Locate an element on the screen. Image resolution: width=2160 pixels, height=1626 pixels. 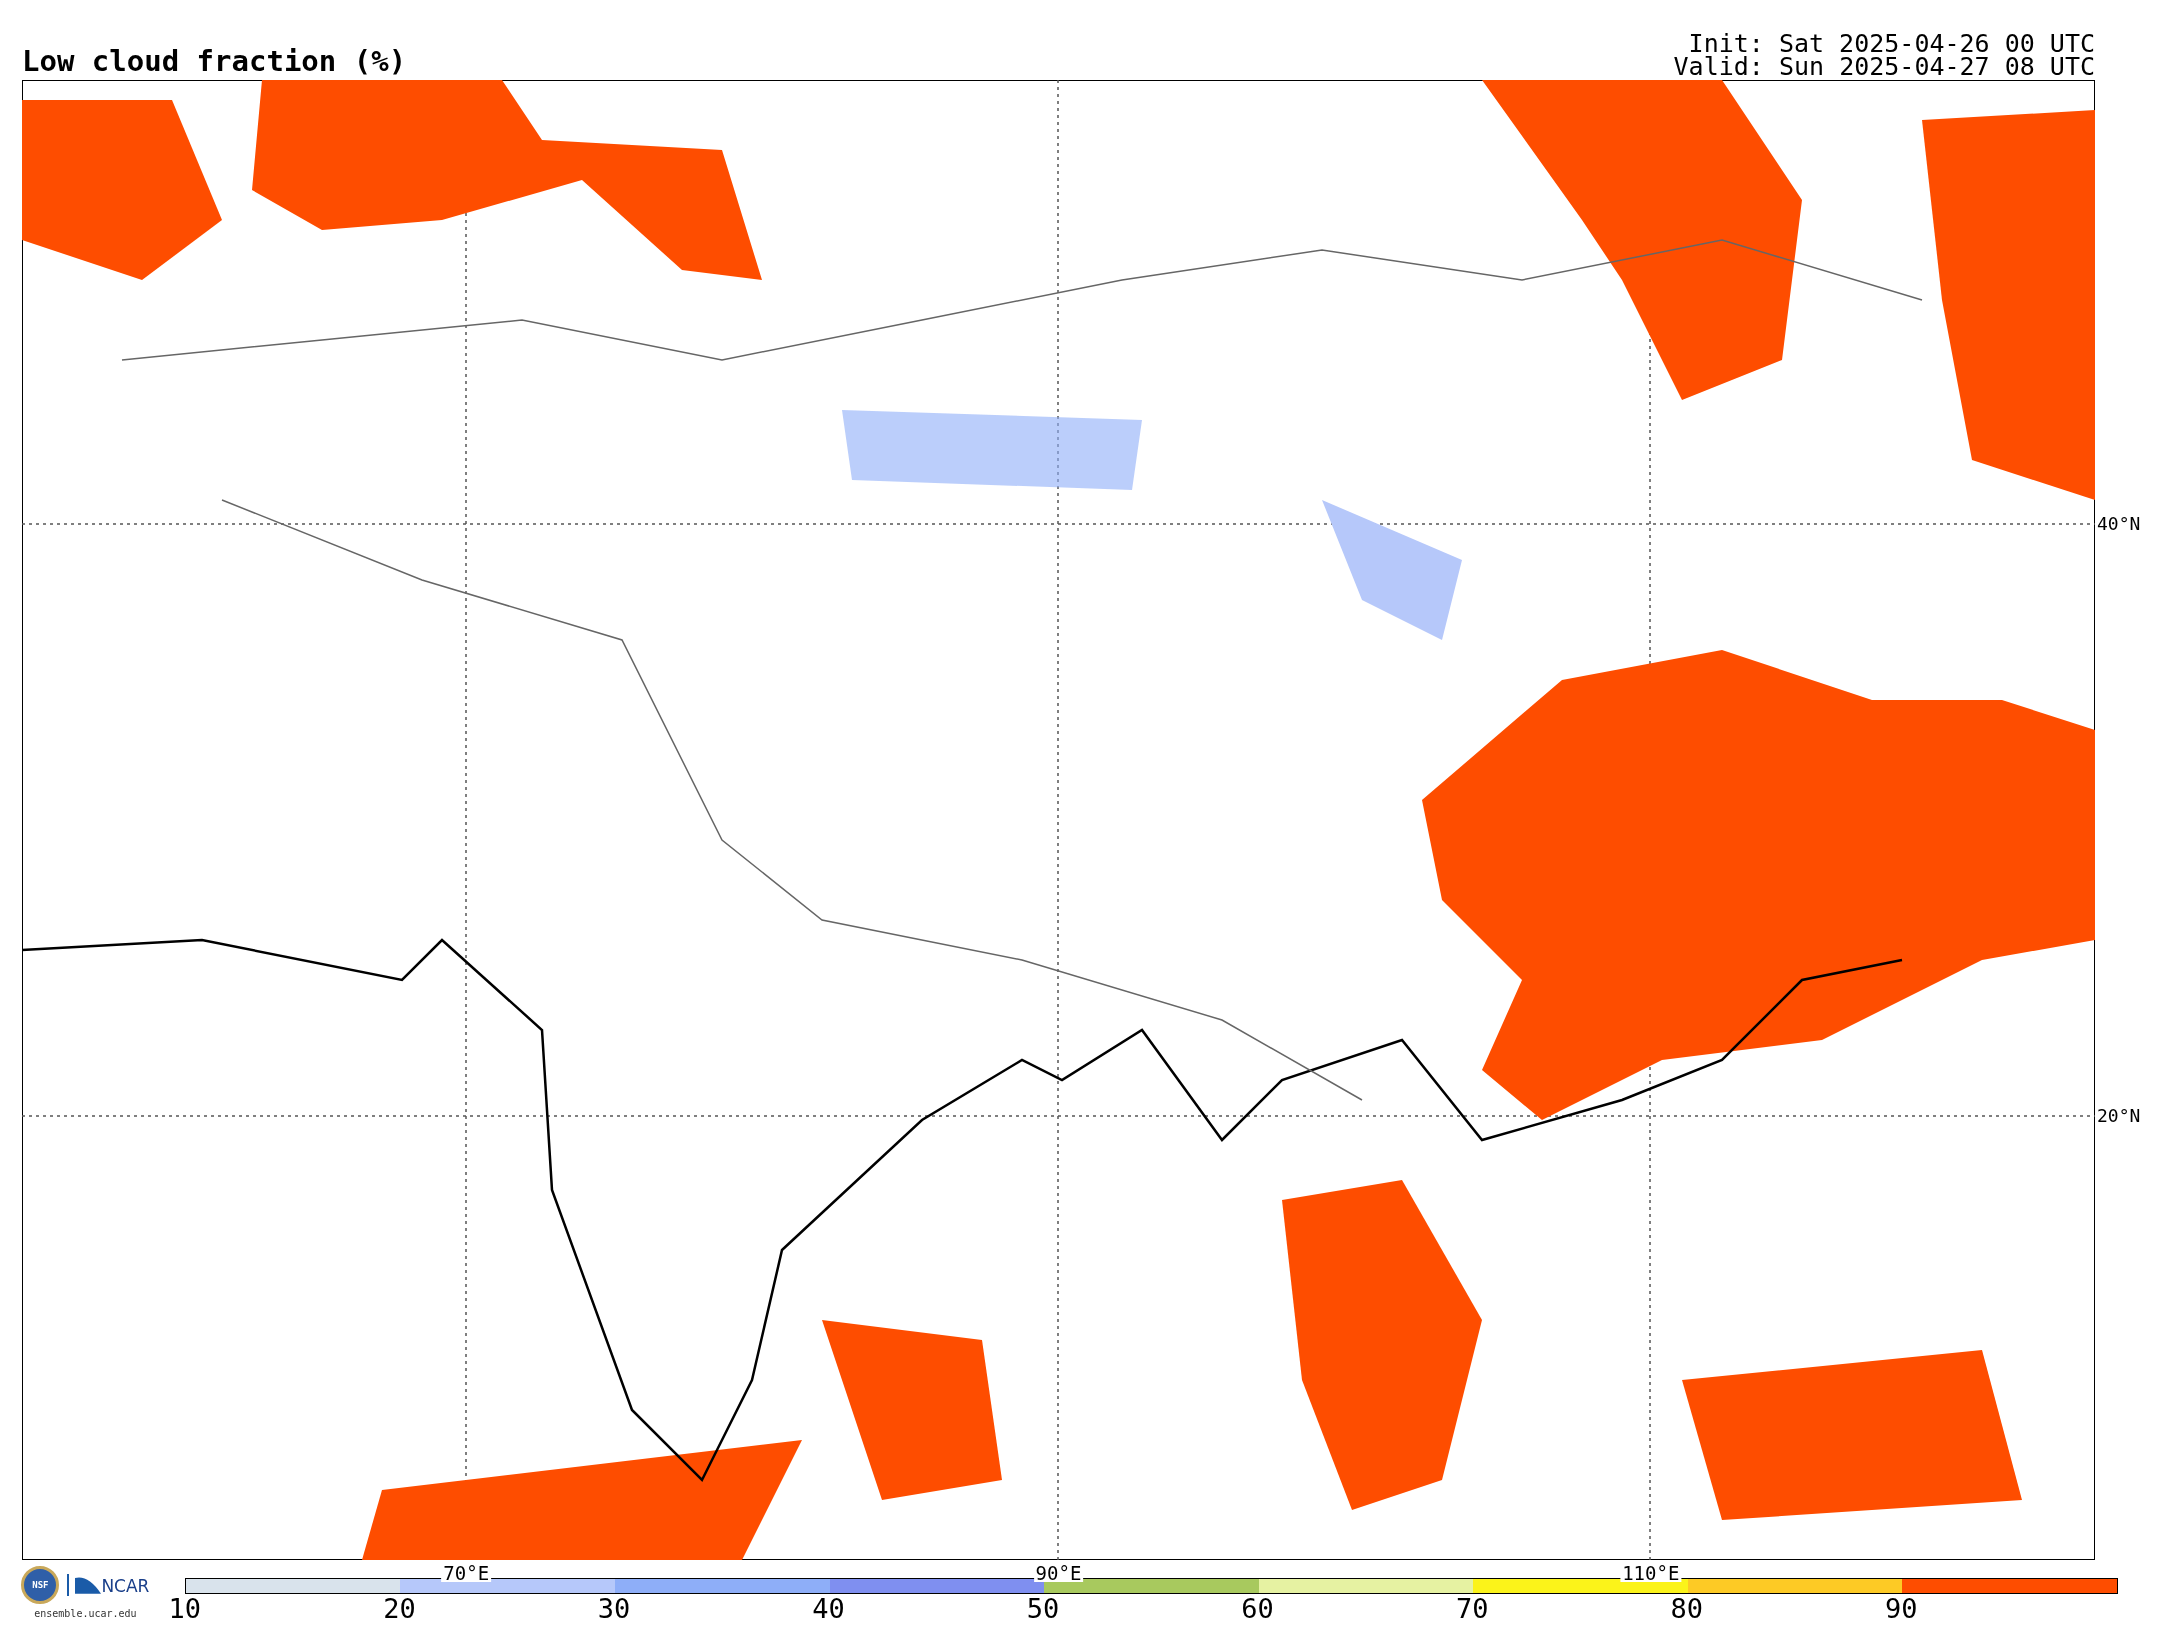
chart-title: Low cloud fraction (%) is located at coordinates (214, 61).